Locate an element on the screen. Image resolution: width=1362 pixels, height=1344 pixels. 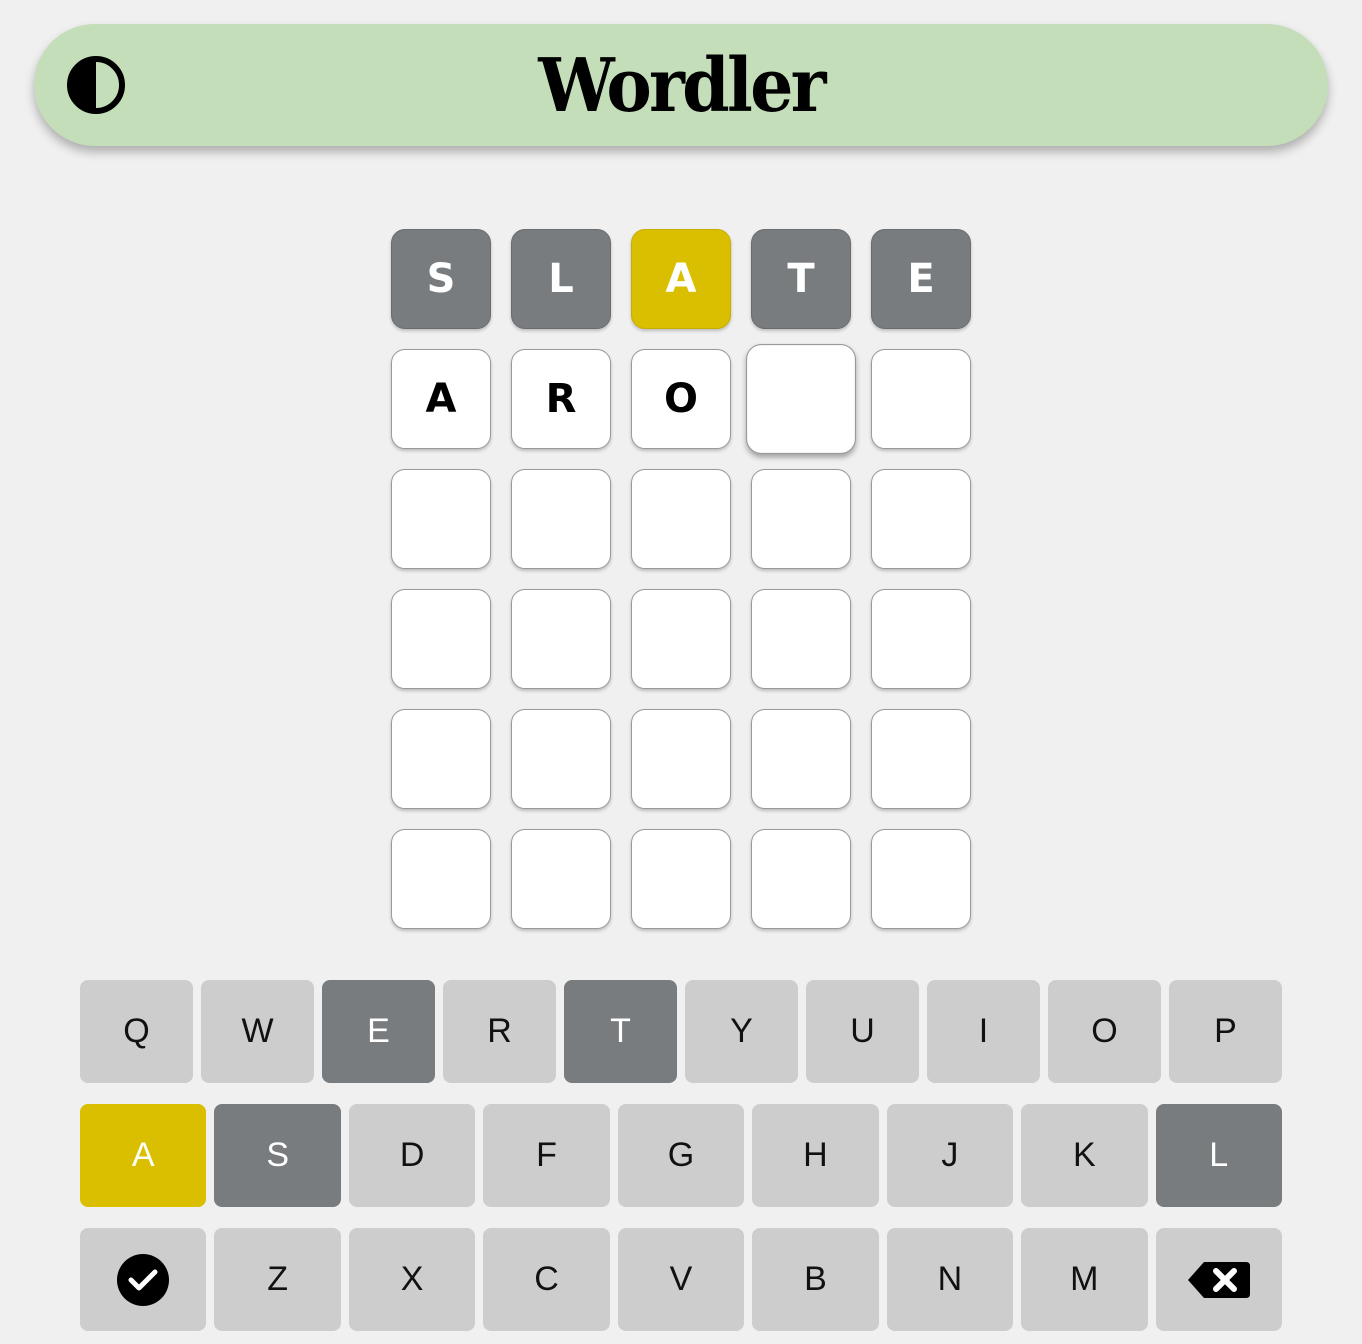
key-s: S is located at coordinates (277, 1155).